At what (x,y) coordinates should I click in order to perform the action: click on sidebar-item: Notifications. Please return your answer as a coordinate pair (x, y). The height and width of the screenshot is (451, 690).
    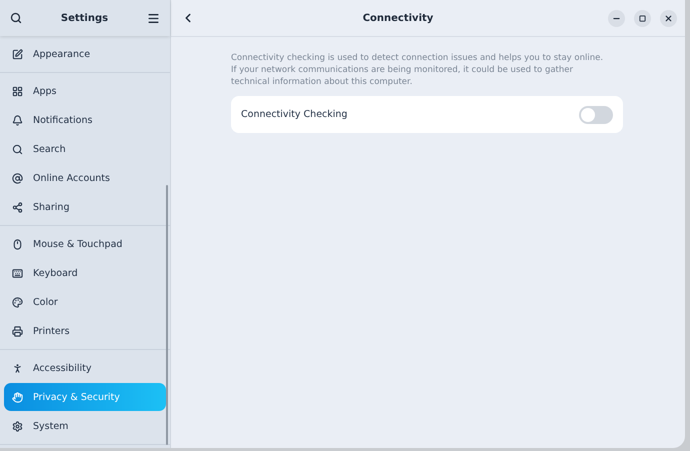
    Looking at the image, I should click on (85, 120).